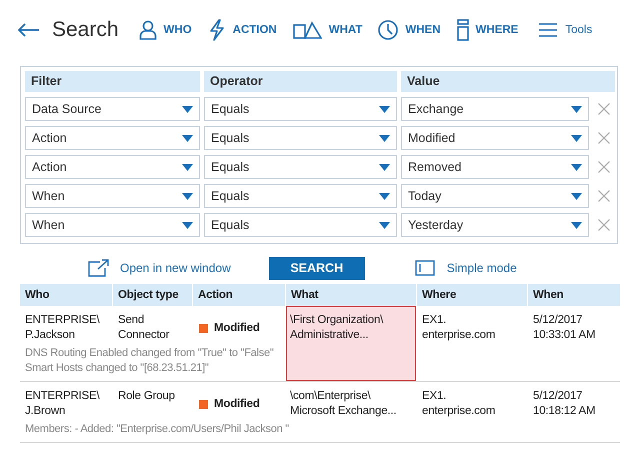 The width and height of the screenshot is (640, 450). Describe the element at coordinates (316, 268) in the screenshot. I see `search-button: SEARCH` at that location.